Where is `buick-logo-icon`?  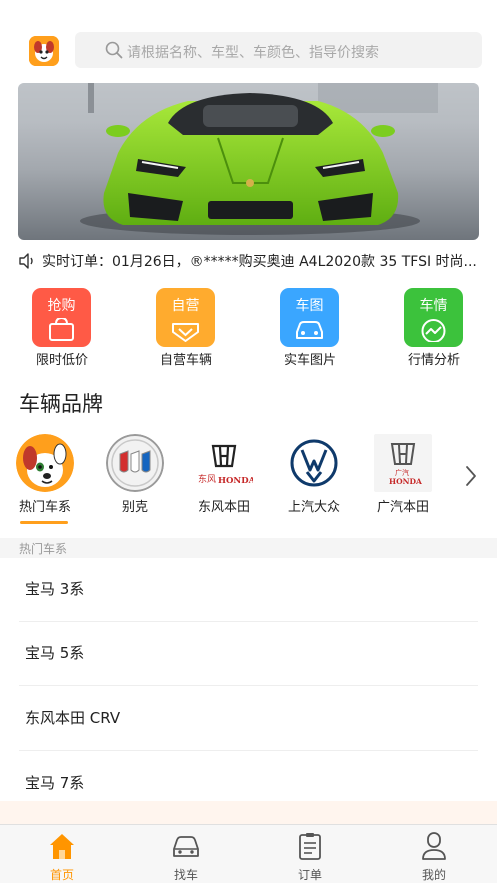
buick-logo-icon is located at coordinates (135, 463).